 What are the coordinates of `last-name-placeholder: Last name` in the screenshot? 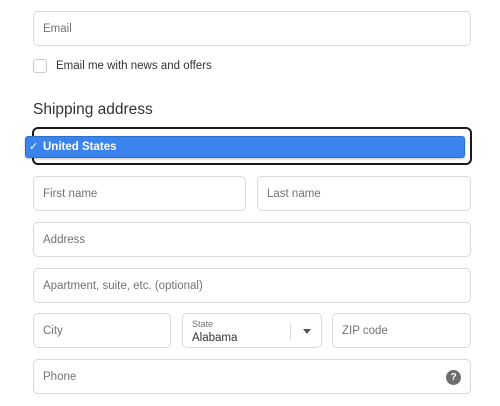 It's located at (294, 193).